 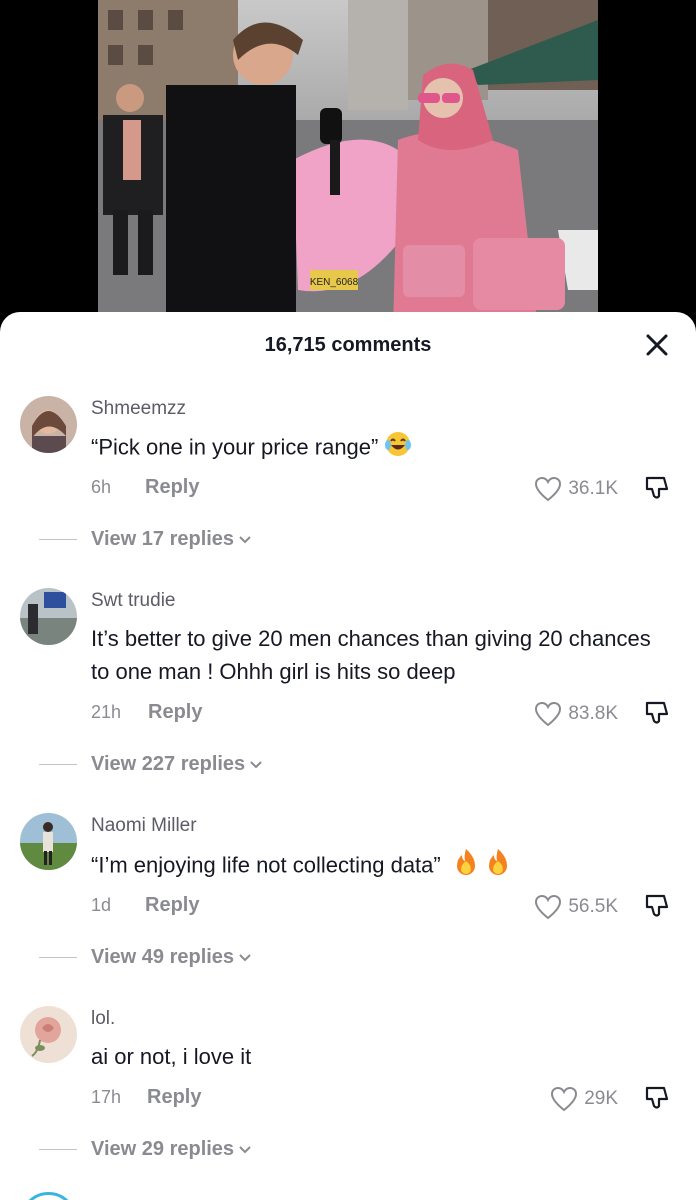 What do you see at coordinates (163, 539) in the screenshot?
I see `view-replies-label: View 17 replies` at bounding box center [163, 539].